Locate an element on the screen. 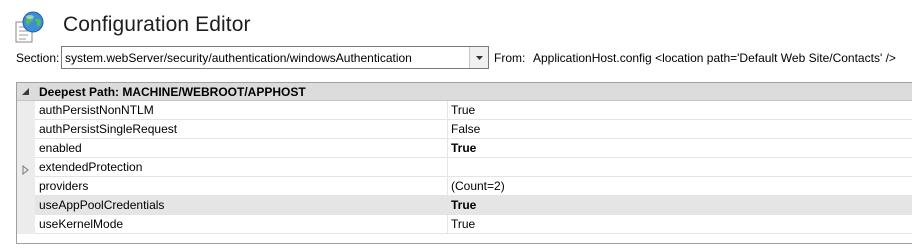 This screenshot has width=912, height=250. property-name: useAppPoolCredentials is located at coordinates (102, 205).